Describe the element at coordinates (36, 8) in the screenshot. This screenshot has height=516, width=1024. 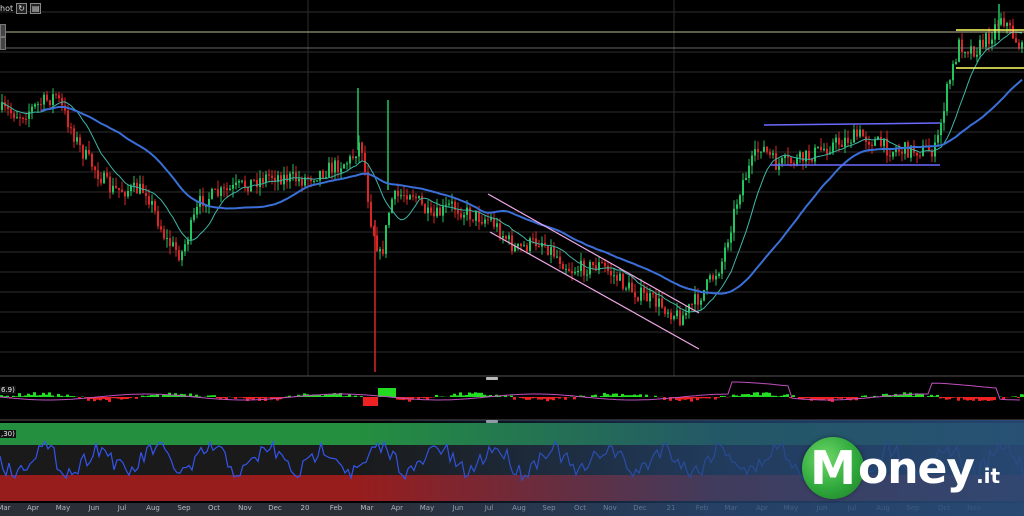
I see `image-icon: ▤` at that location.